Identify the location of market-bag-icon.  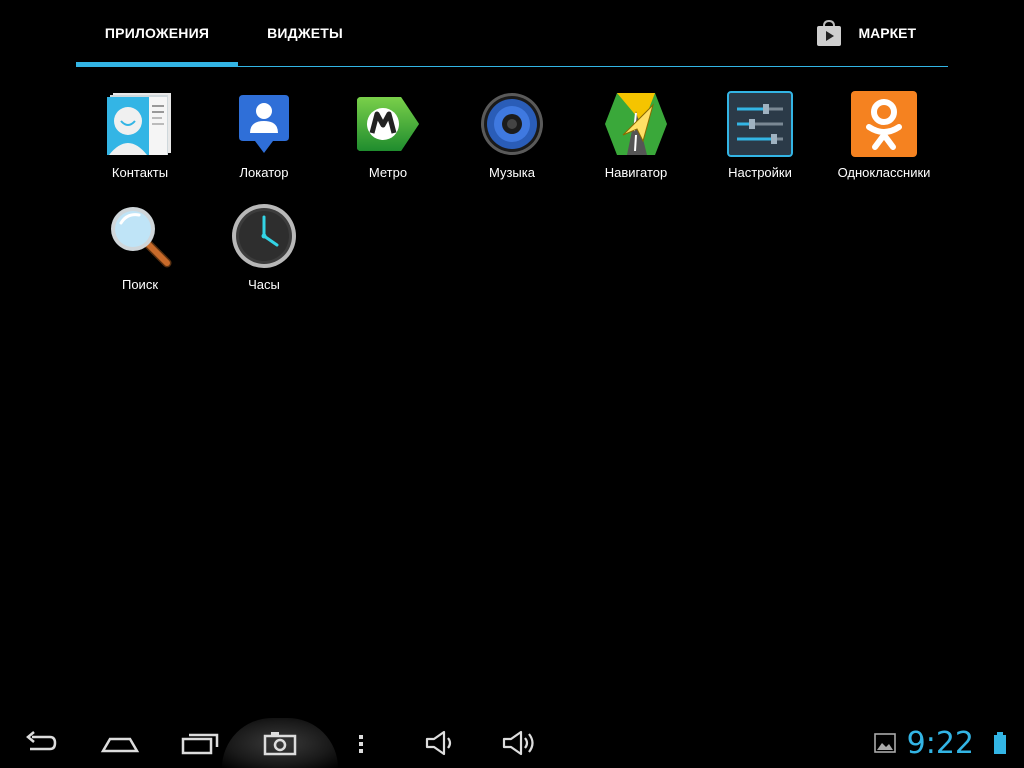
(829, 32).